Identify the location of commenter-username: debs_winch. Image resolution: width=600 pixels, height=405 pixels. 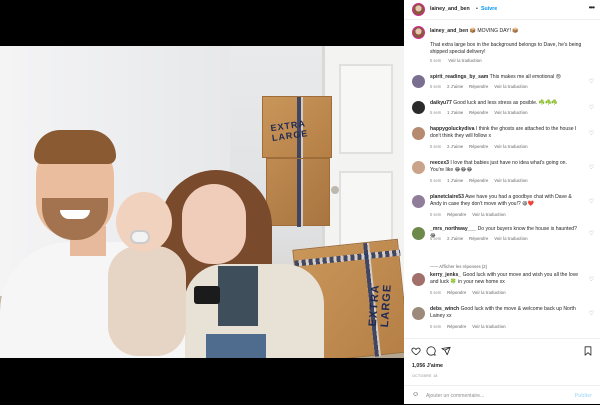
(444, 309).